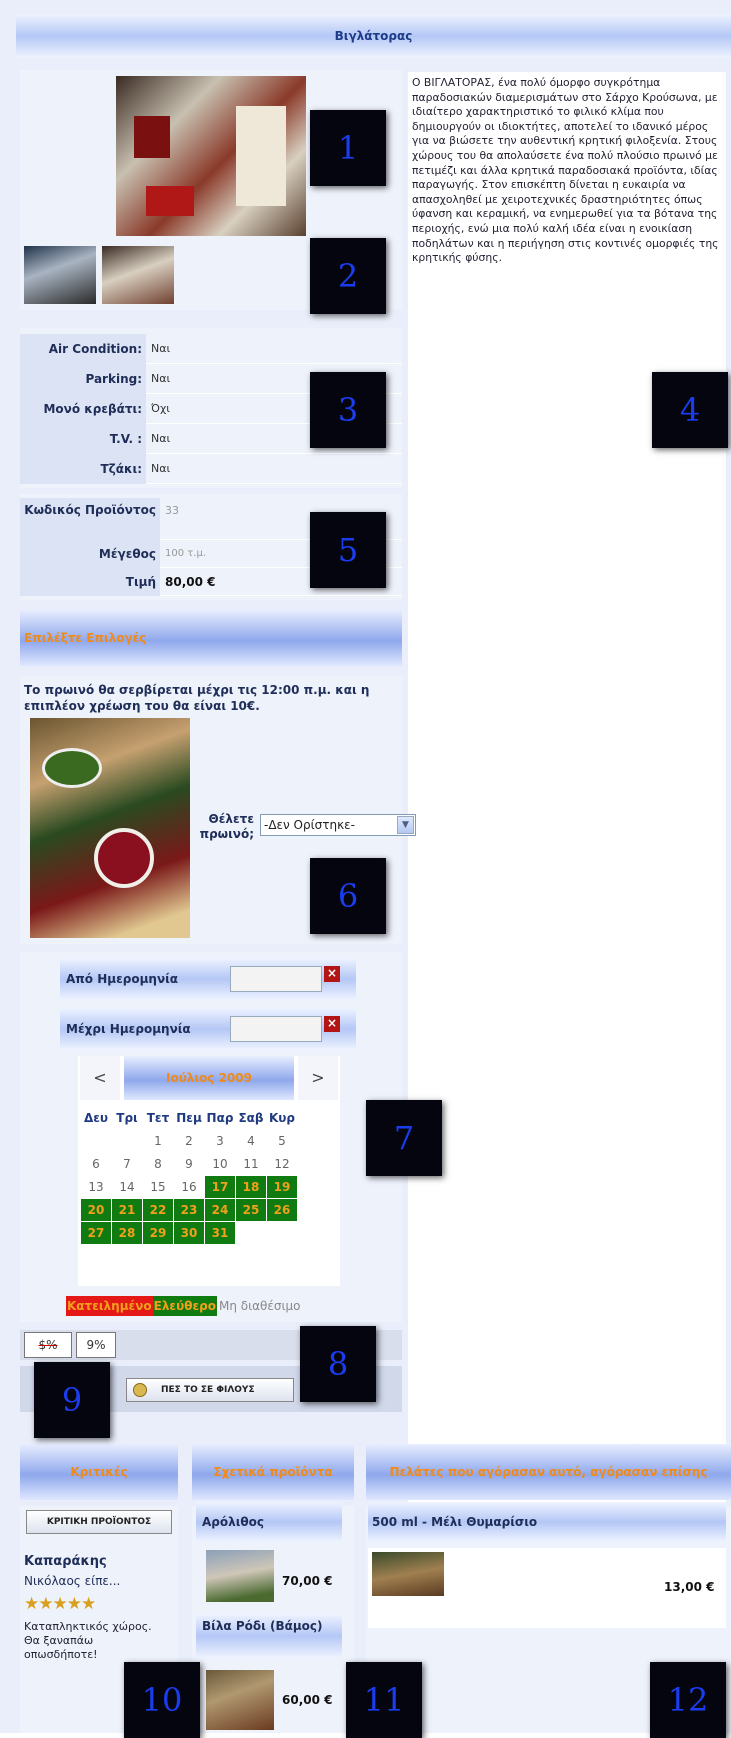  Describe the element at coordinates (689, 1587) in the screenshot. I see `also-bought-item-price: 13,00 €` at that location.